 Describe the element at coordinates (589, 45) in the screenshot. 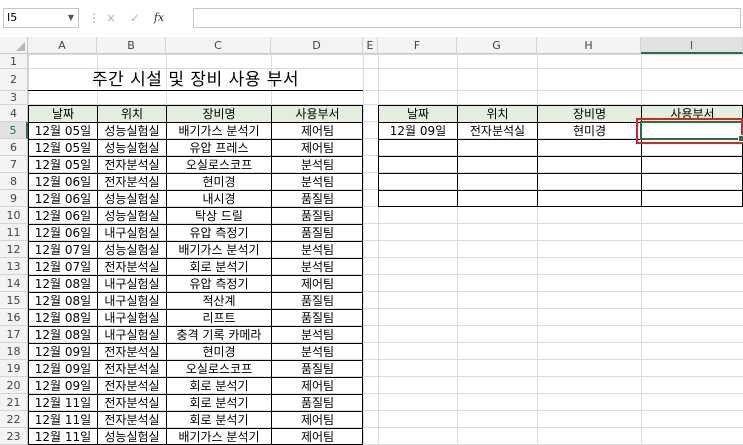

I see `column-header-h: H` at that location.